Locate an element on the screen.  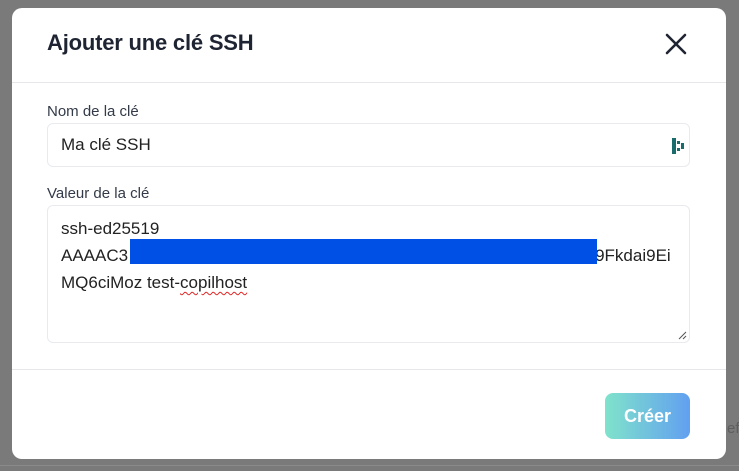
resize-grip-icon is located at coordinates (682, 335).